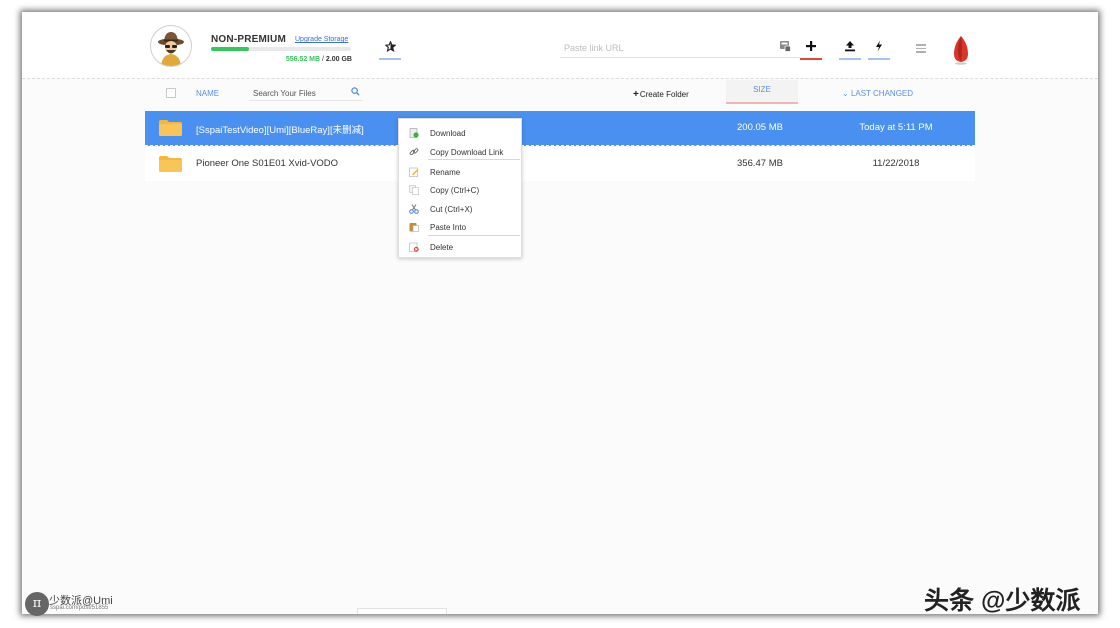 This screenshot has height=628, width=1120. I want to click on sort-arrow-icon: ⌄, so click(845, 93).